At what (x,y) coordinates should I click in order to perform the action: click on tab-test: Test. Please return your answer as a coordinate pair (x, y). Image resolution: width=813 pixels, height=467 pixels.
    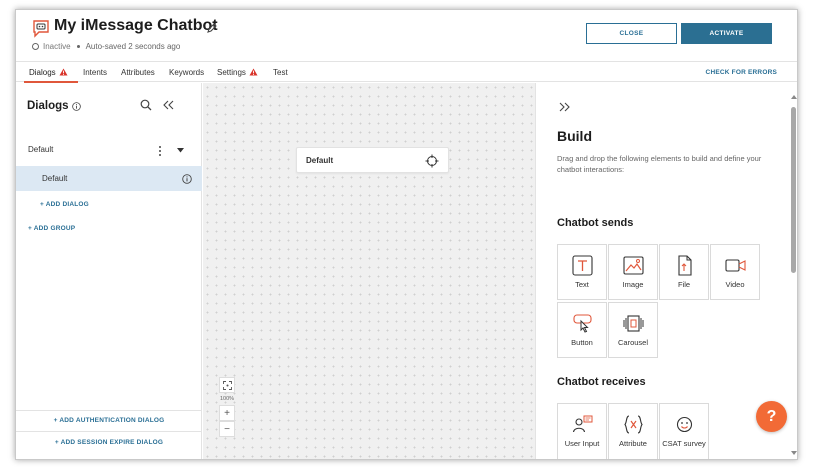
    Looking at the image, I should click on (280, 72).